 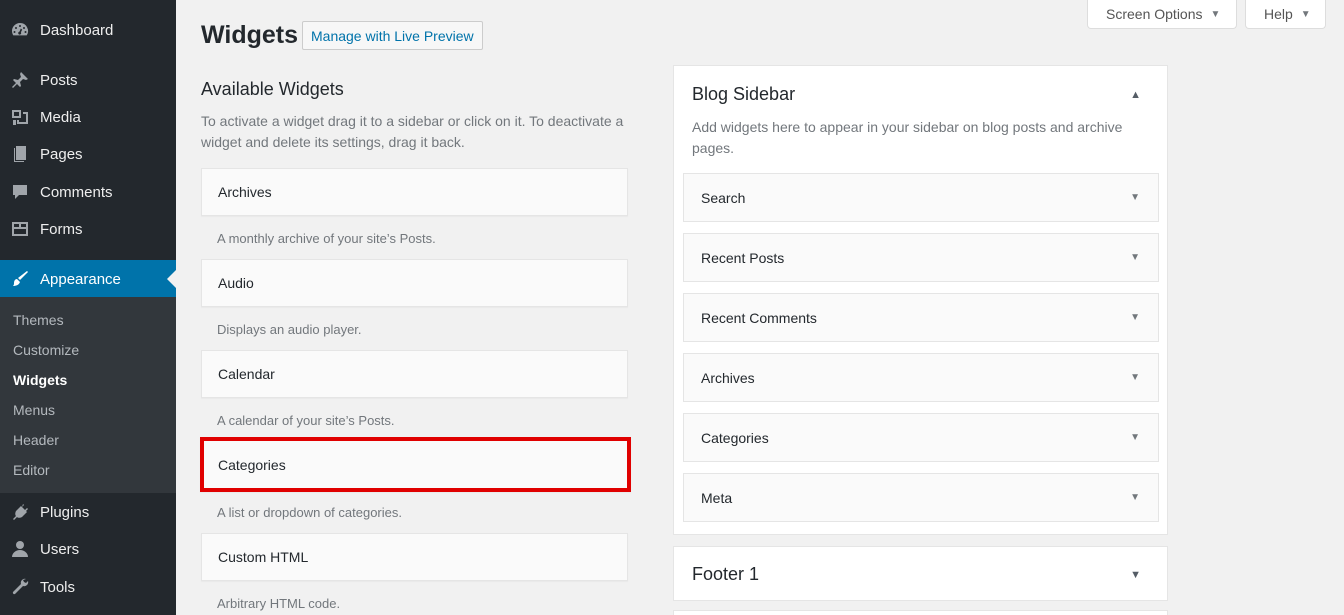 I want to click on screen-options-label: Screen Options, so click(x=1154, y=14).